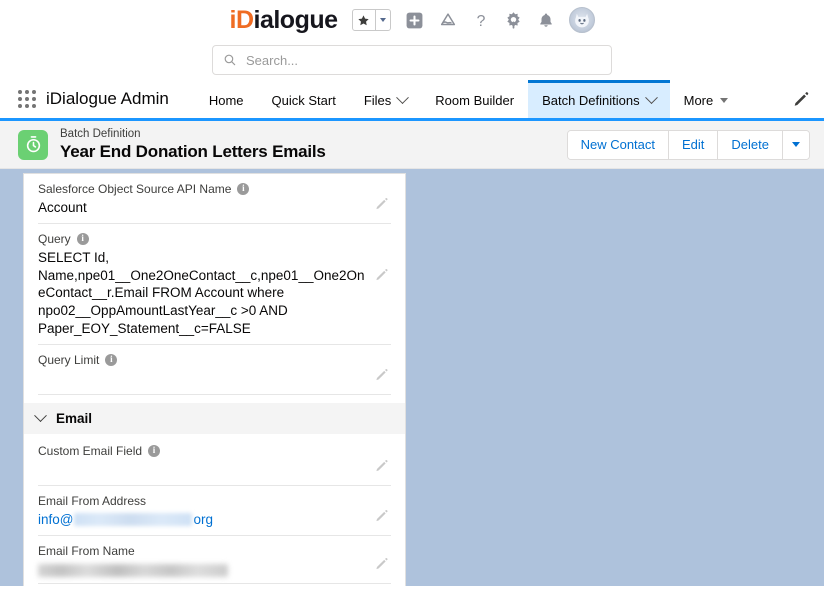 The height and width of the screenshot is (599, 824). Describe the element at coordinates (23, 99) in the screenshot. I see `app-launcher-grid-icon` at that location.